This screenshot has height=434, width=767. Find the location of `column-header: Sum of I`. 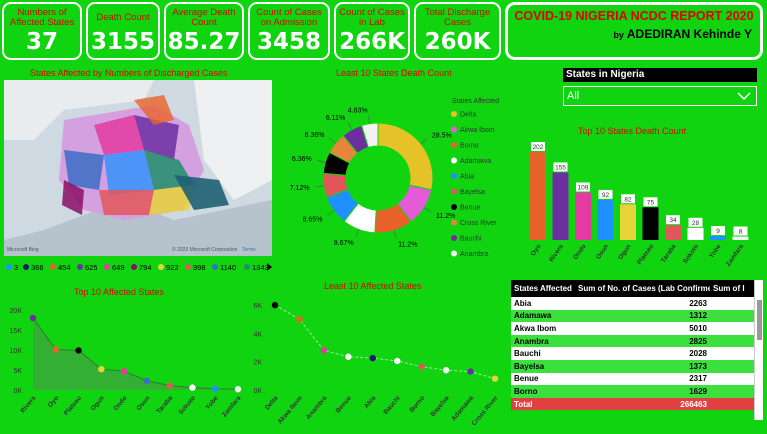

column-header: Sum of I is located at coordinates (732, 288).